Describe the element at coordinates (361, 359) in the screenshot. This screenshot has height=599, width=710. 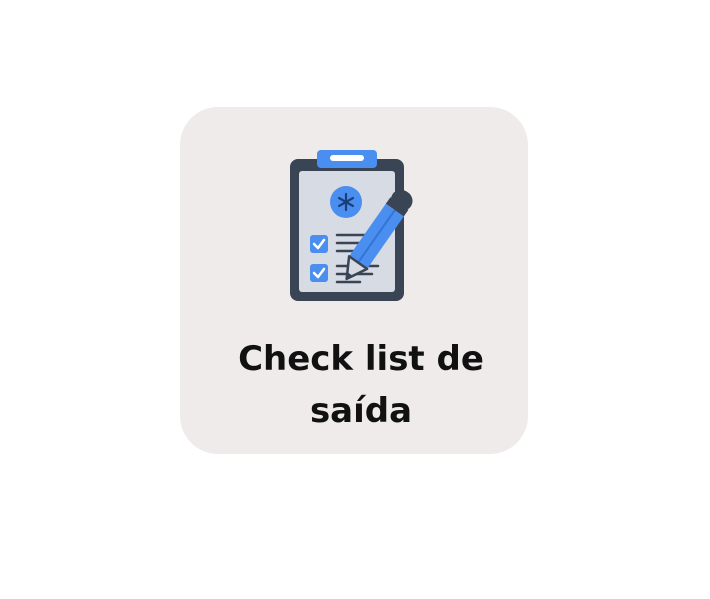
I see `tile-label-line-1: Check list de` at that location.